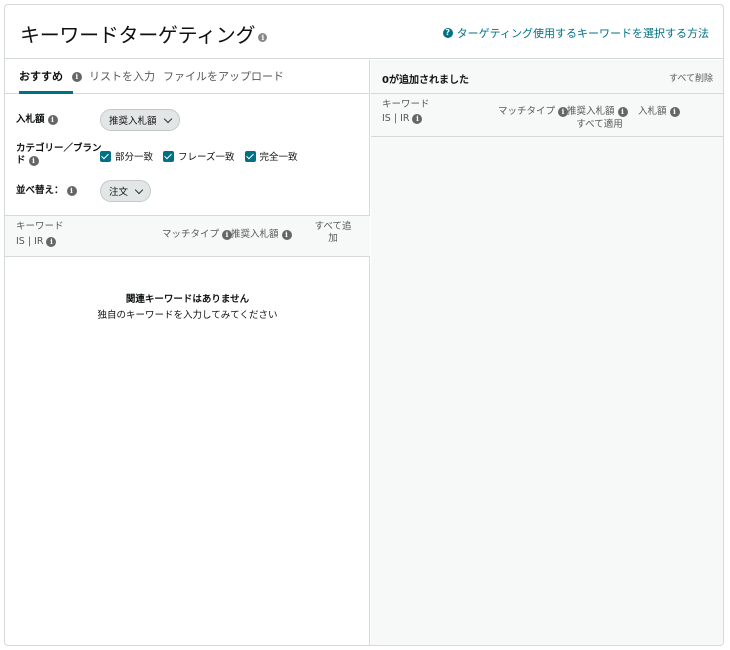 This screenshot has width=730, height=650. Describe the element at coordinates (187, 299) in the screenshot. I see `empty-state-title: 関連キーワードはありません` at that location.